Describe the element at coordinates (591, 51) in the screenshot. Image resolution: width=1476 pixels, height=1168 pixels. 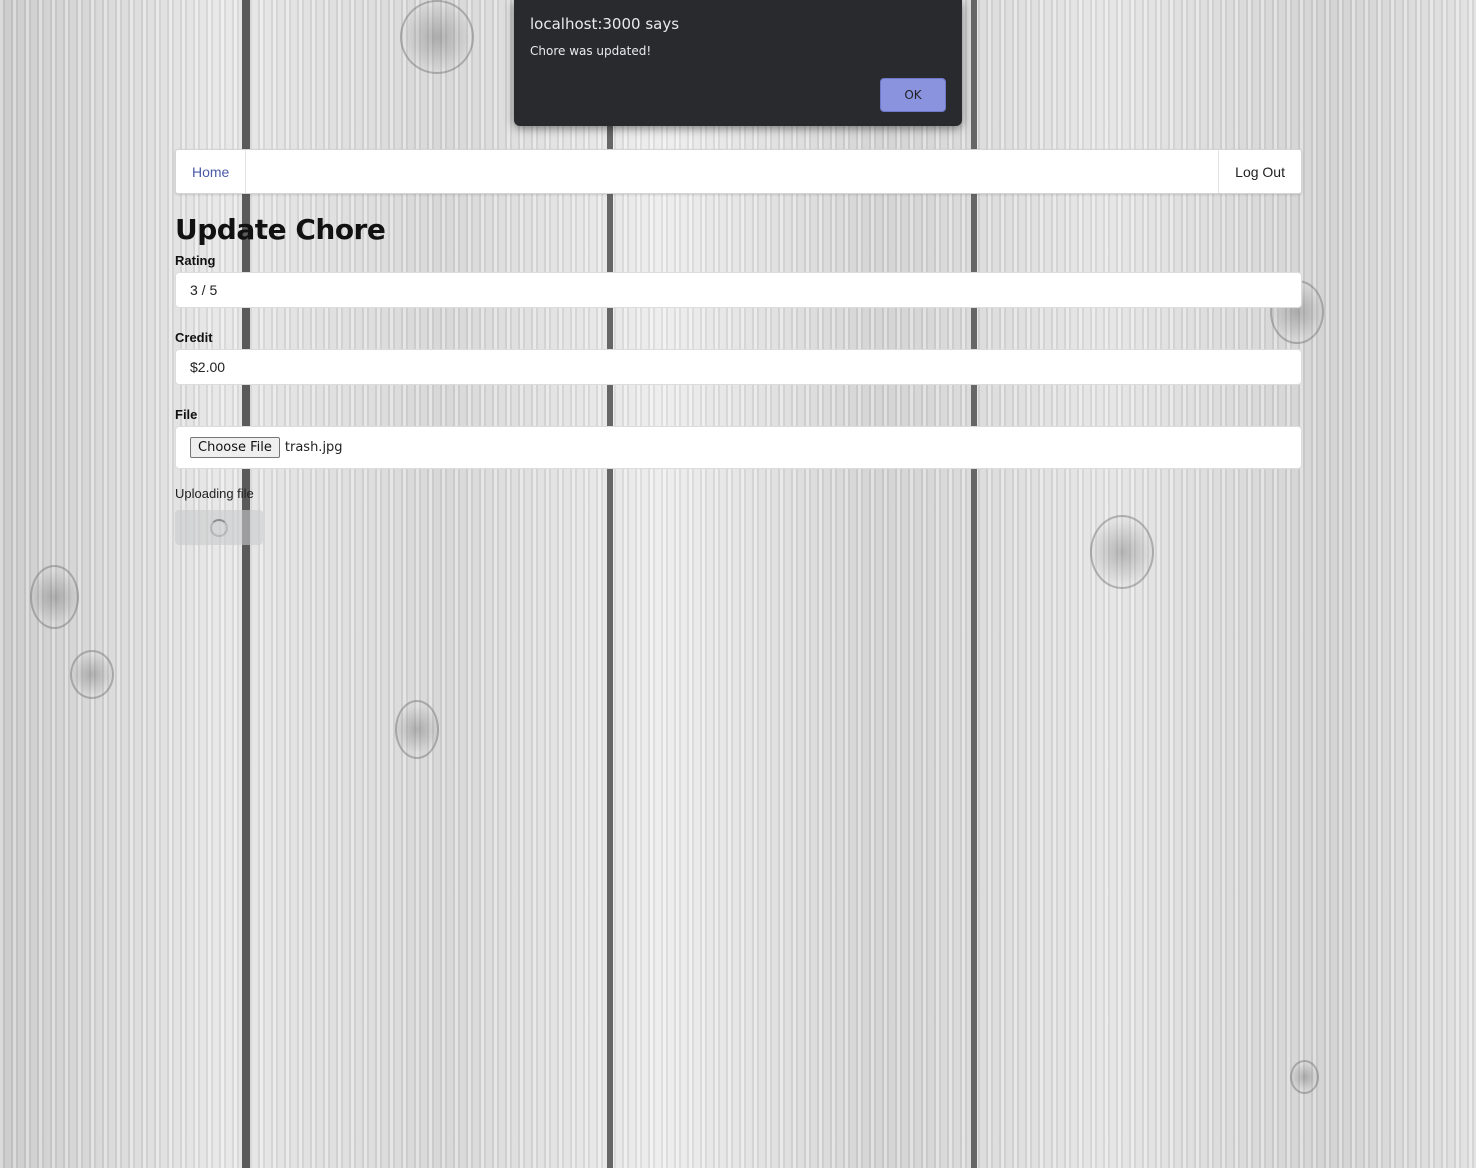
I see `alert-message: Chore was updated!` at that location.